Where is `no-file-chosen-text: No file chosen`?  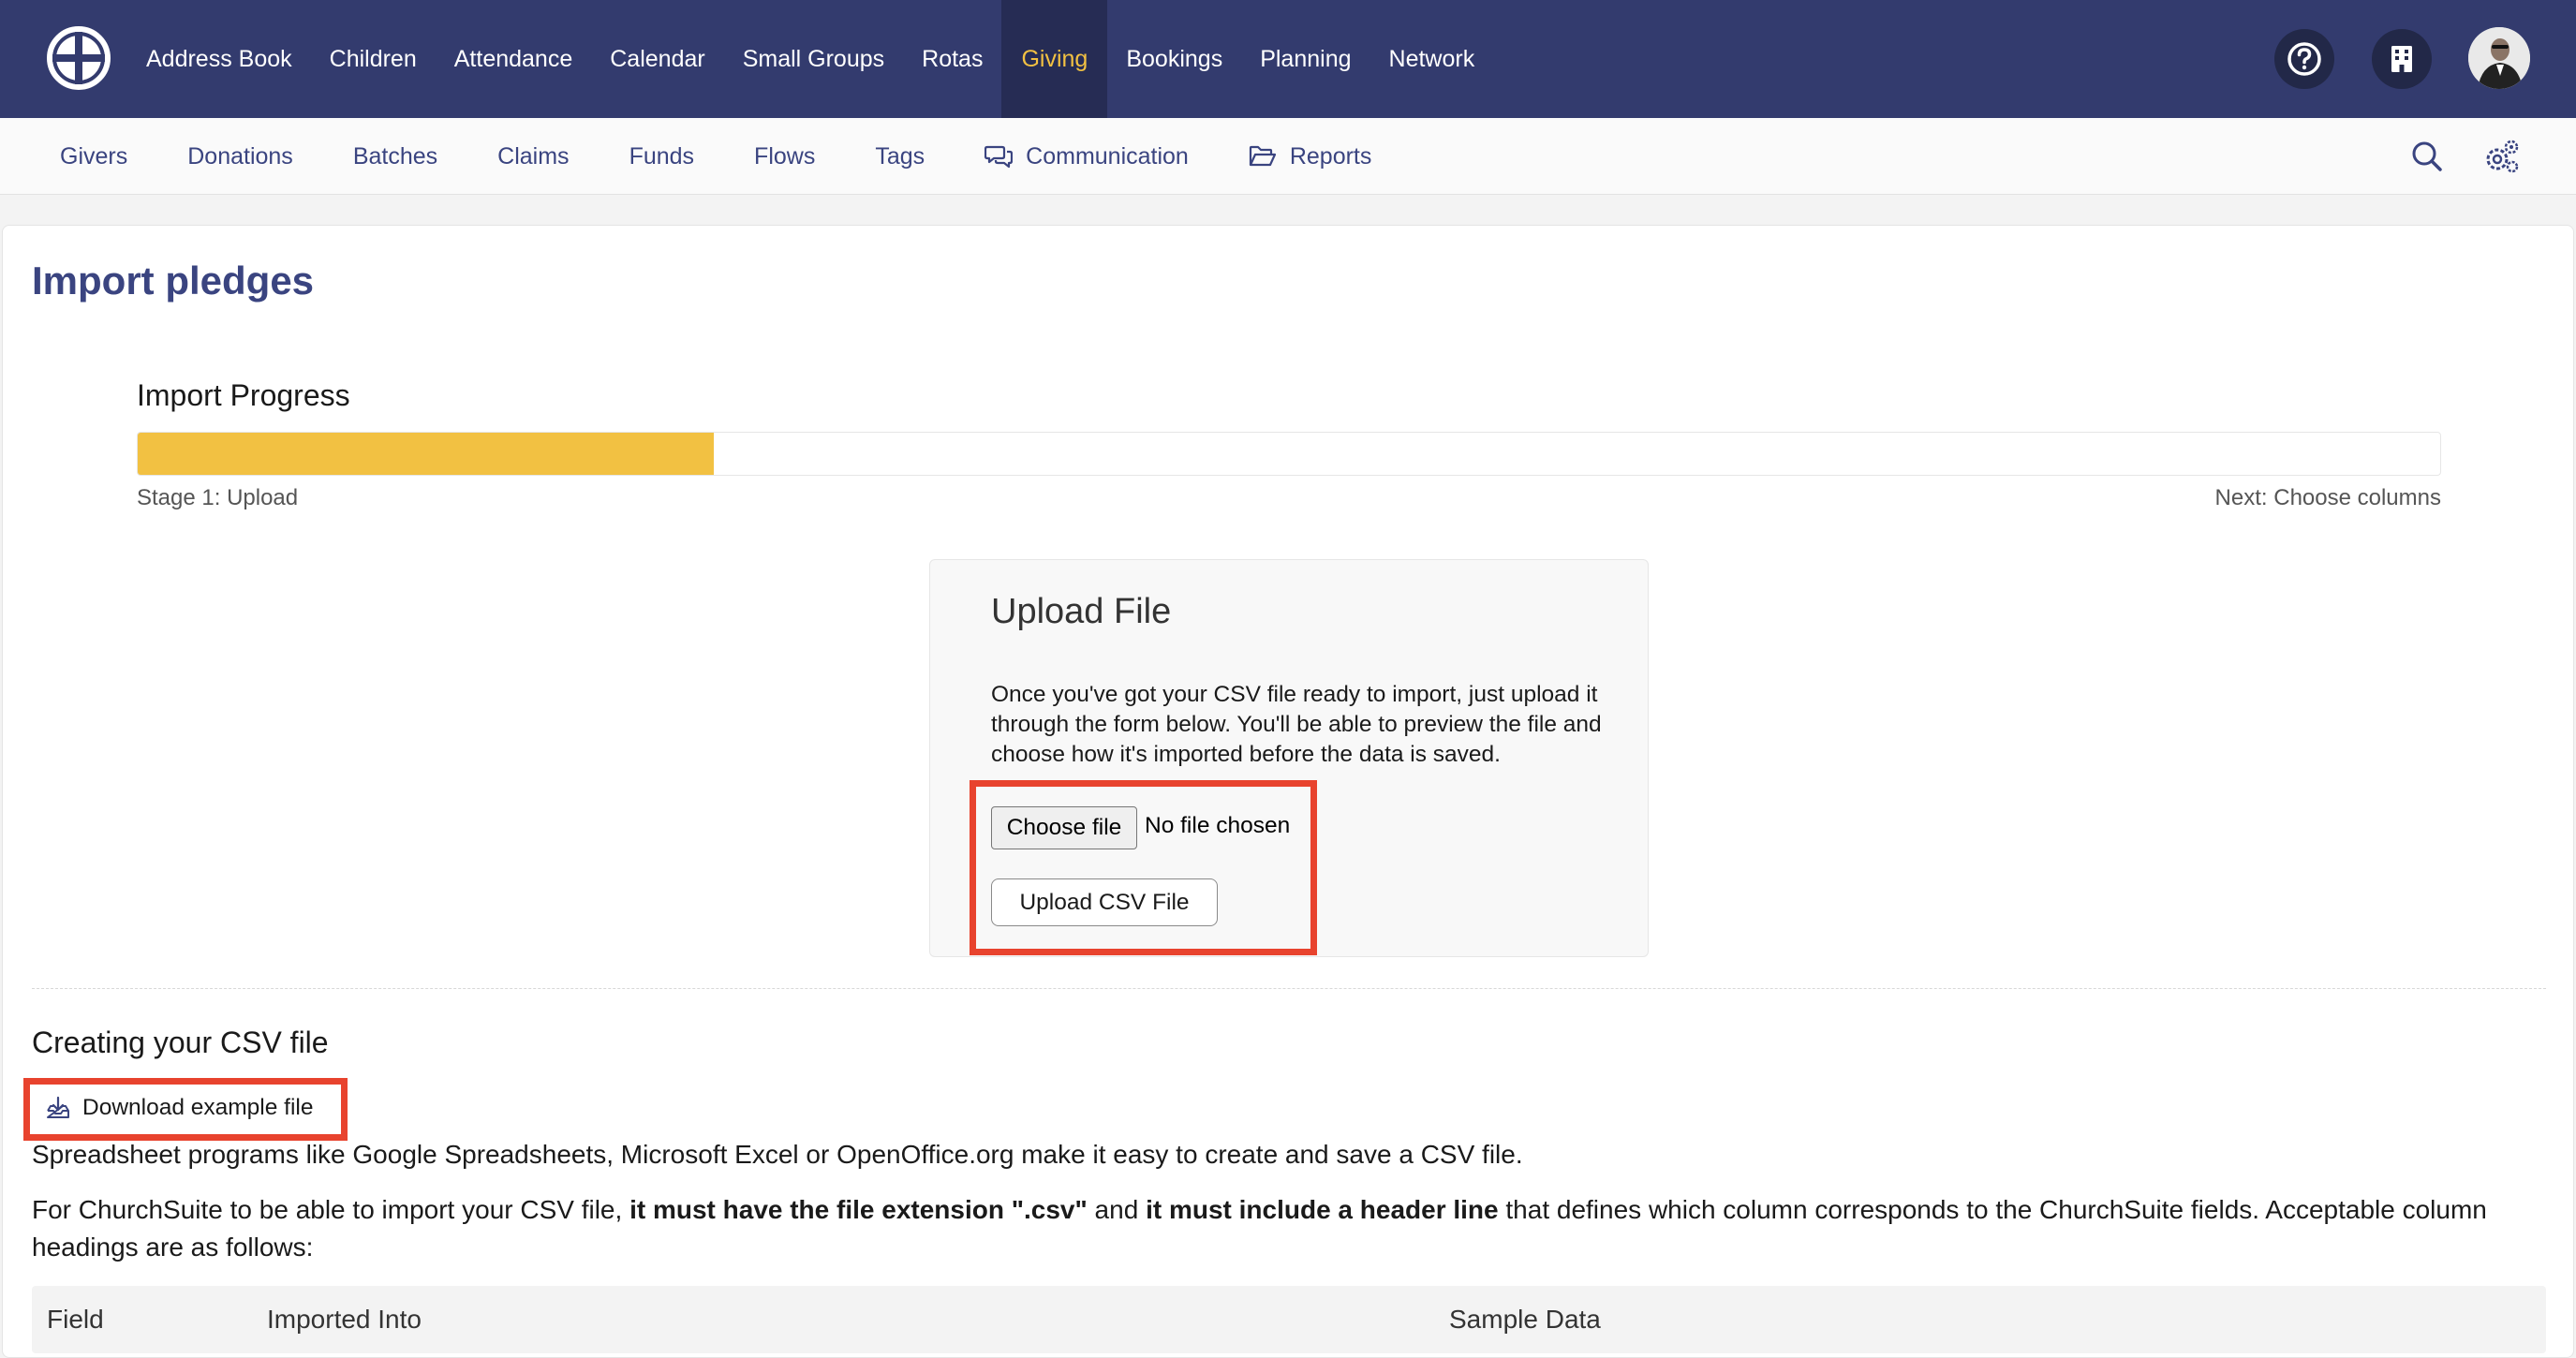 no-file-chosen-text: No file chosen is located at coordinates (1218, 826).